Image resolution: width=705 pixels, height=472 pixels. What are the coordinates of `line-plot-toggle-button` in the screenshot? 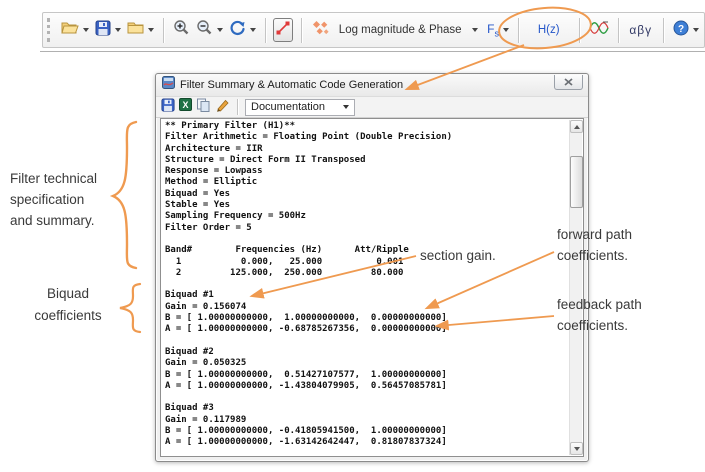 It's located at (283, 30).